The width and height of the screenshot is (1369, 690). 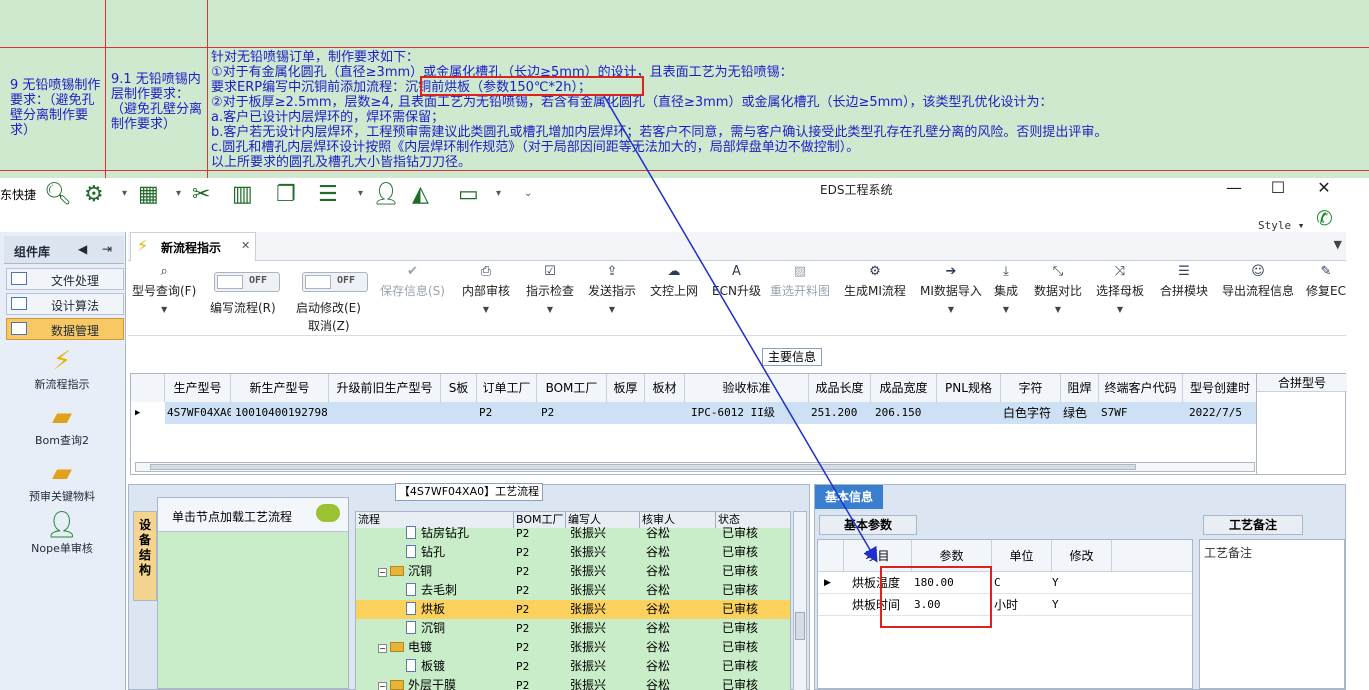 I want to click on combine-module-button: ☰ 合拼模块, so click(x=1184, y=281).